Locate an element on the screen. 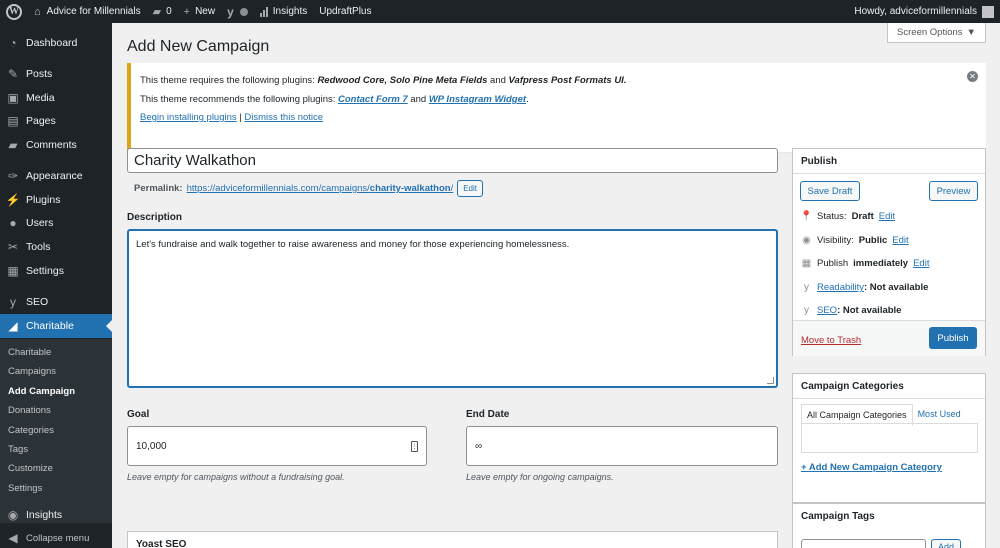 The width and height of the screenshot is (1000, 548). dismiss-notice-icon: ✕ is located at coordinates (972, 76).